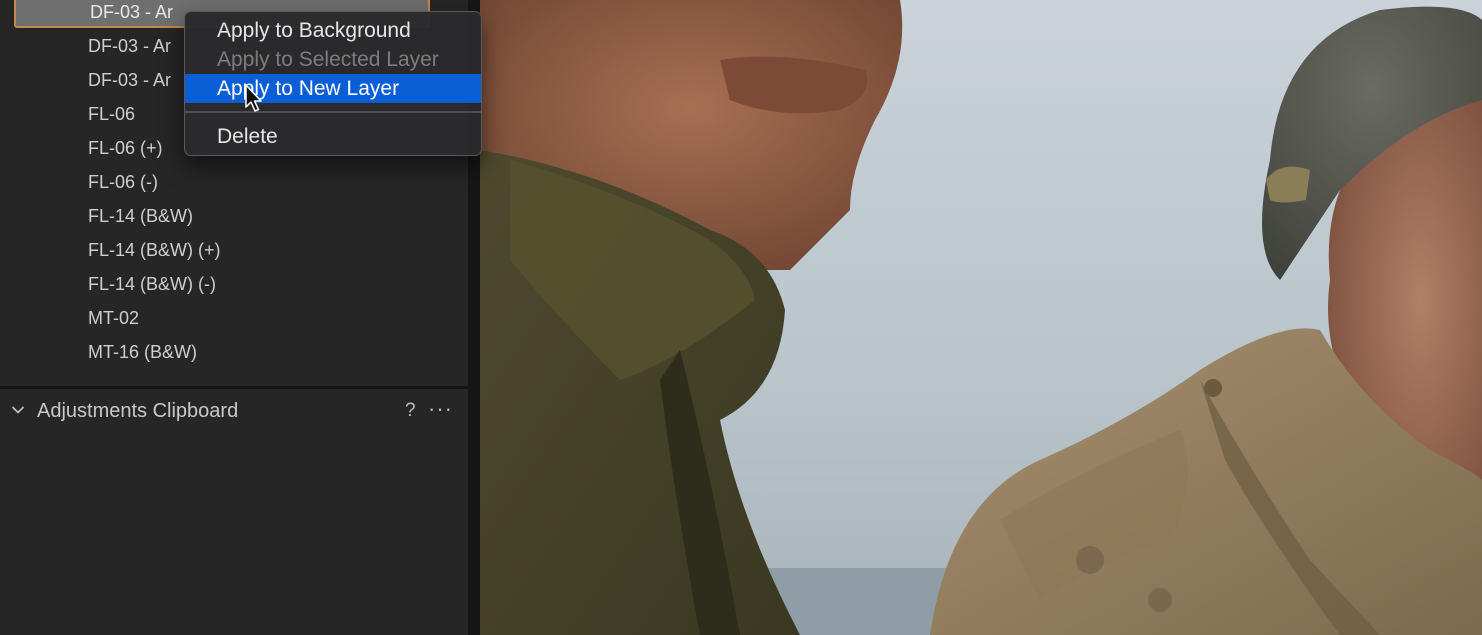  Describe the element at coordinates (333, 136) in the screenshot. I see `menu-item-delete: Delete` at that location.